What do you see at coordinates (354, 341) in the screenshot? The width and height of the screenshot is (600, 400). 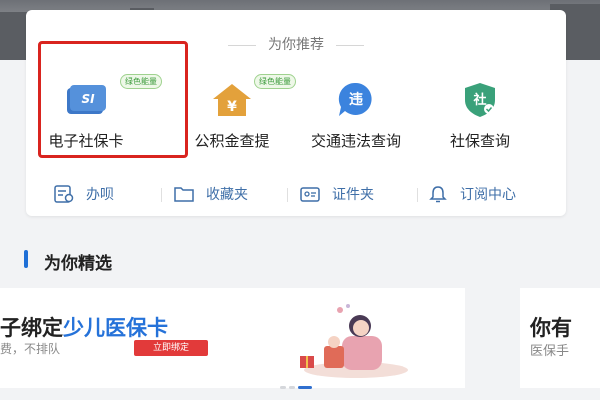 I see `mother-child-illustration` at bounding box center [354, 341].